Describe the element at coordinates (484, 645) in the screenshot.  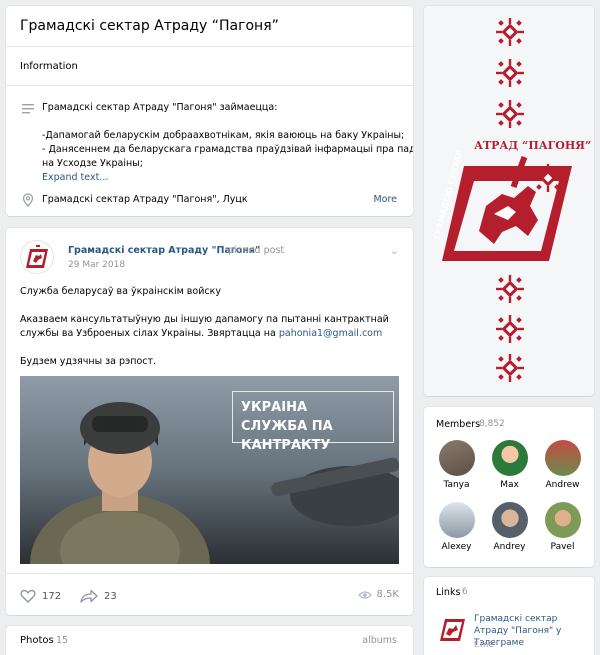
I see `link-domain: t.me` at that location.